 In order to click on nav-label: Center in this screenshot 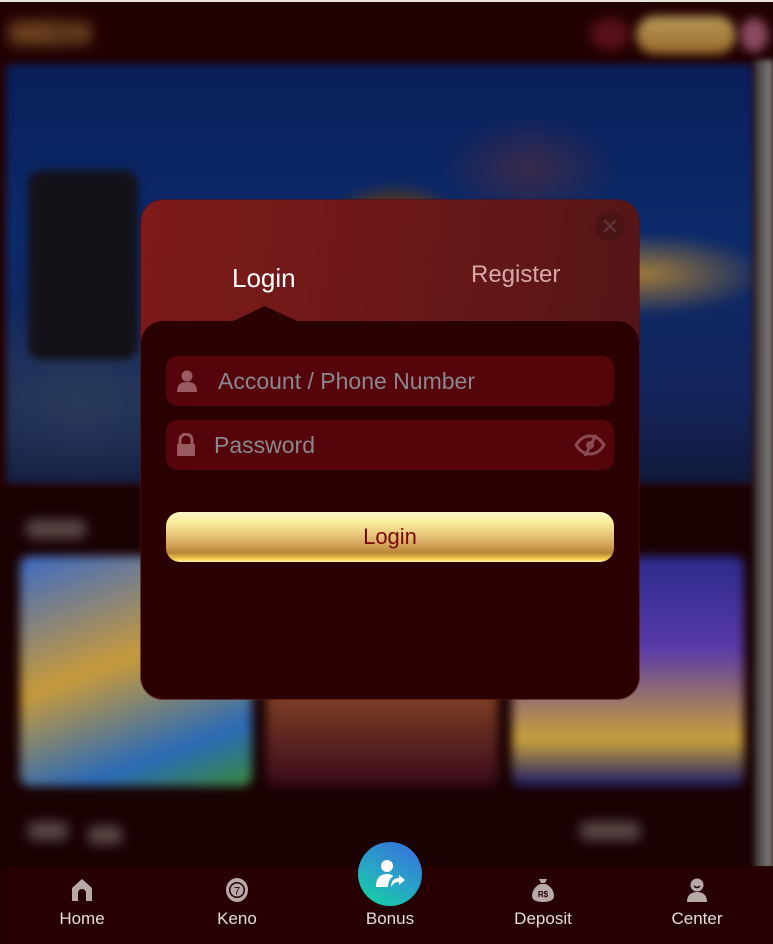, I will do `click(697, 918)`.